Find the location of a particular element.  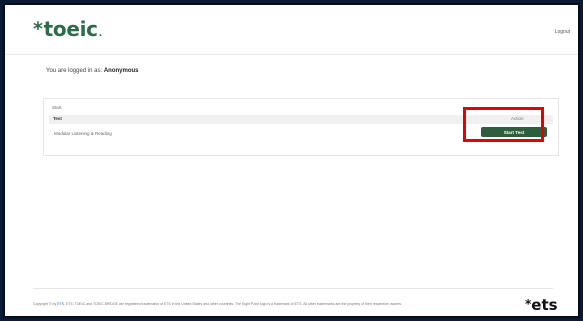

login-status-label: You are logged in as: is located at coordinates (74, 71).